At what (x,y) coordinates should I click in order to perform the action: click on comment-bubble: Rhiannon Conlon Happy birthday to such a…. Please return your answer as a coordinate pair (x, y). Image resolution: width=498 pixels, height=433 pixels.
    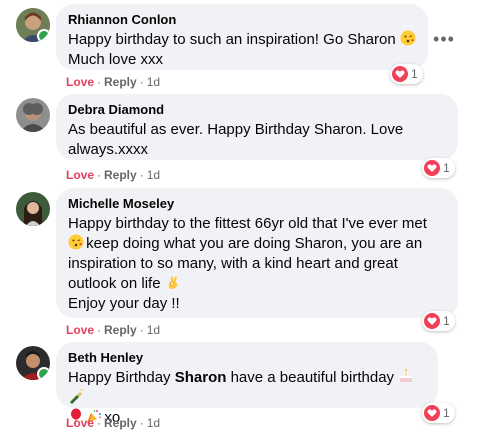
    Looking at the image, I should click on (242, 37).